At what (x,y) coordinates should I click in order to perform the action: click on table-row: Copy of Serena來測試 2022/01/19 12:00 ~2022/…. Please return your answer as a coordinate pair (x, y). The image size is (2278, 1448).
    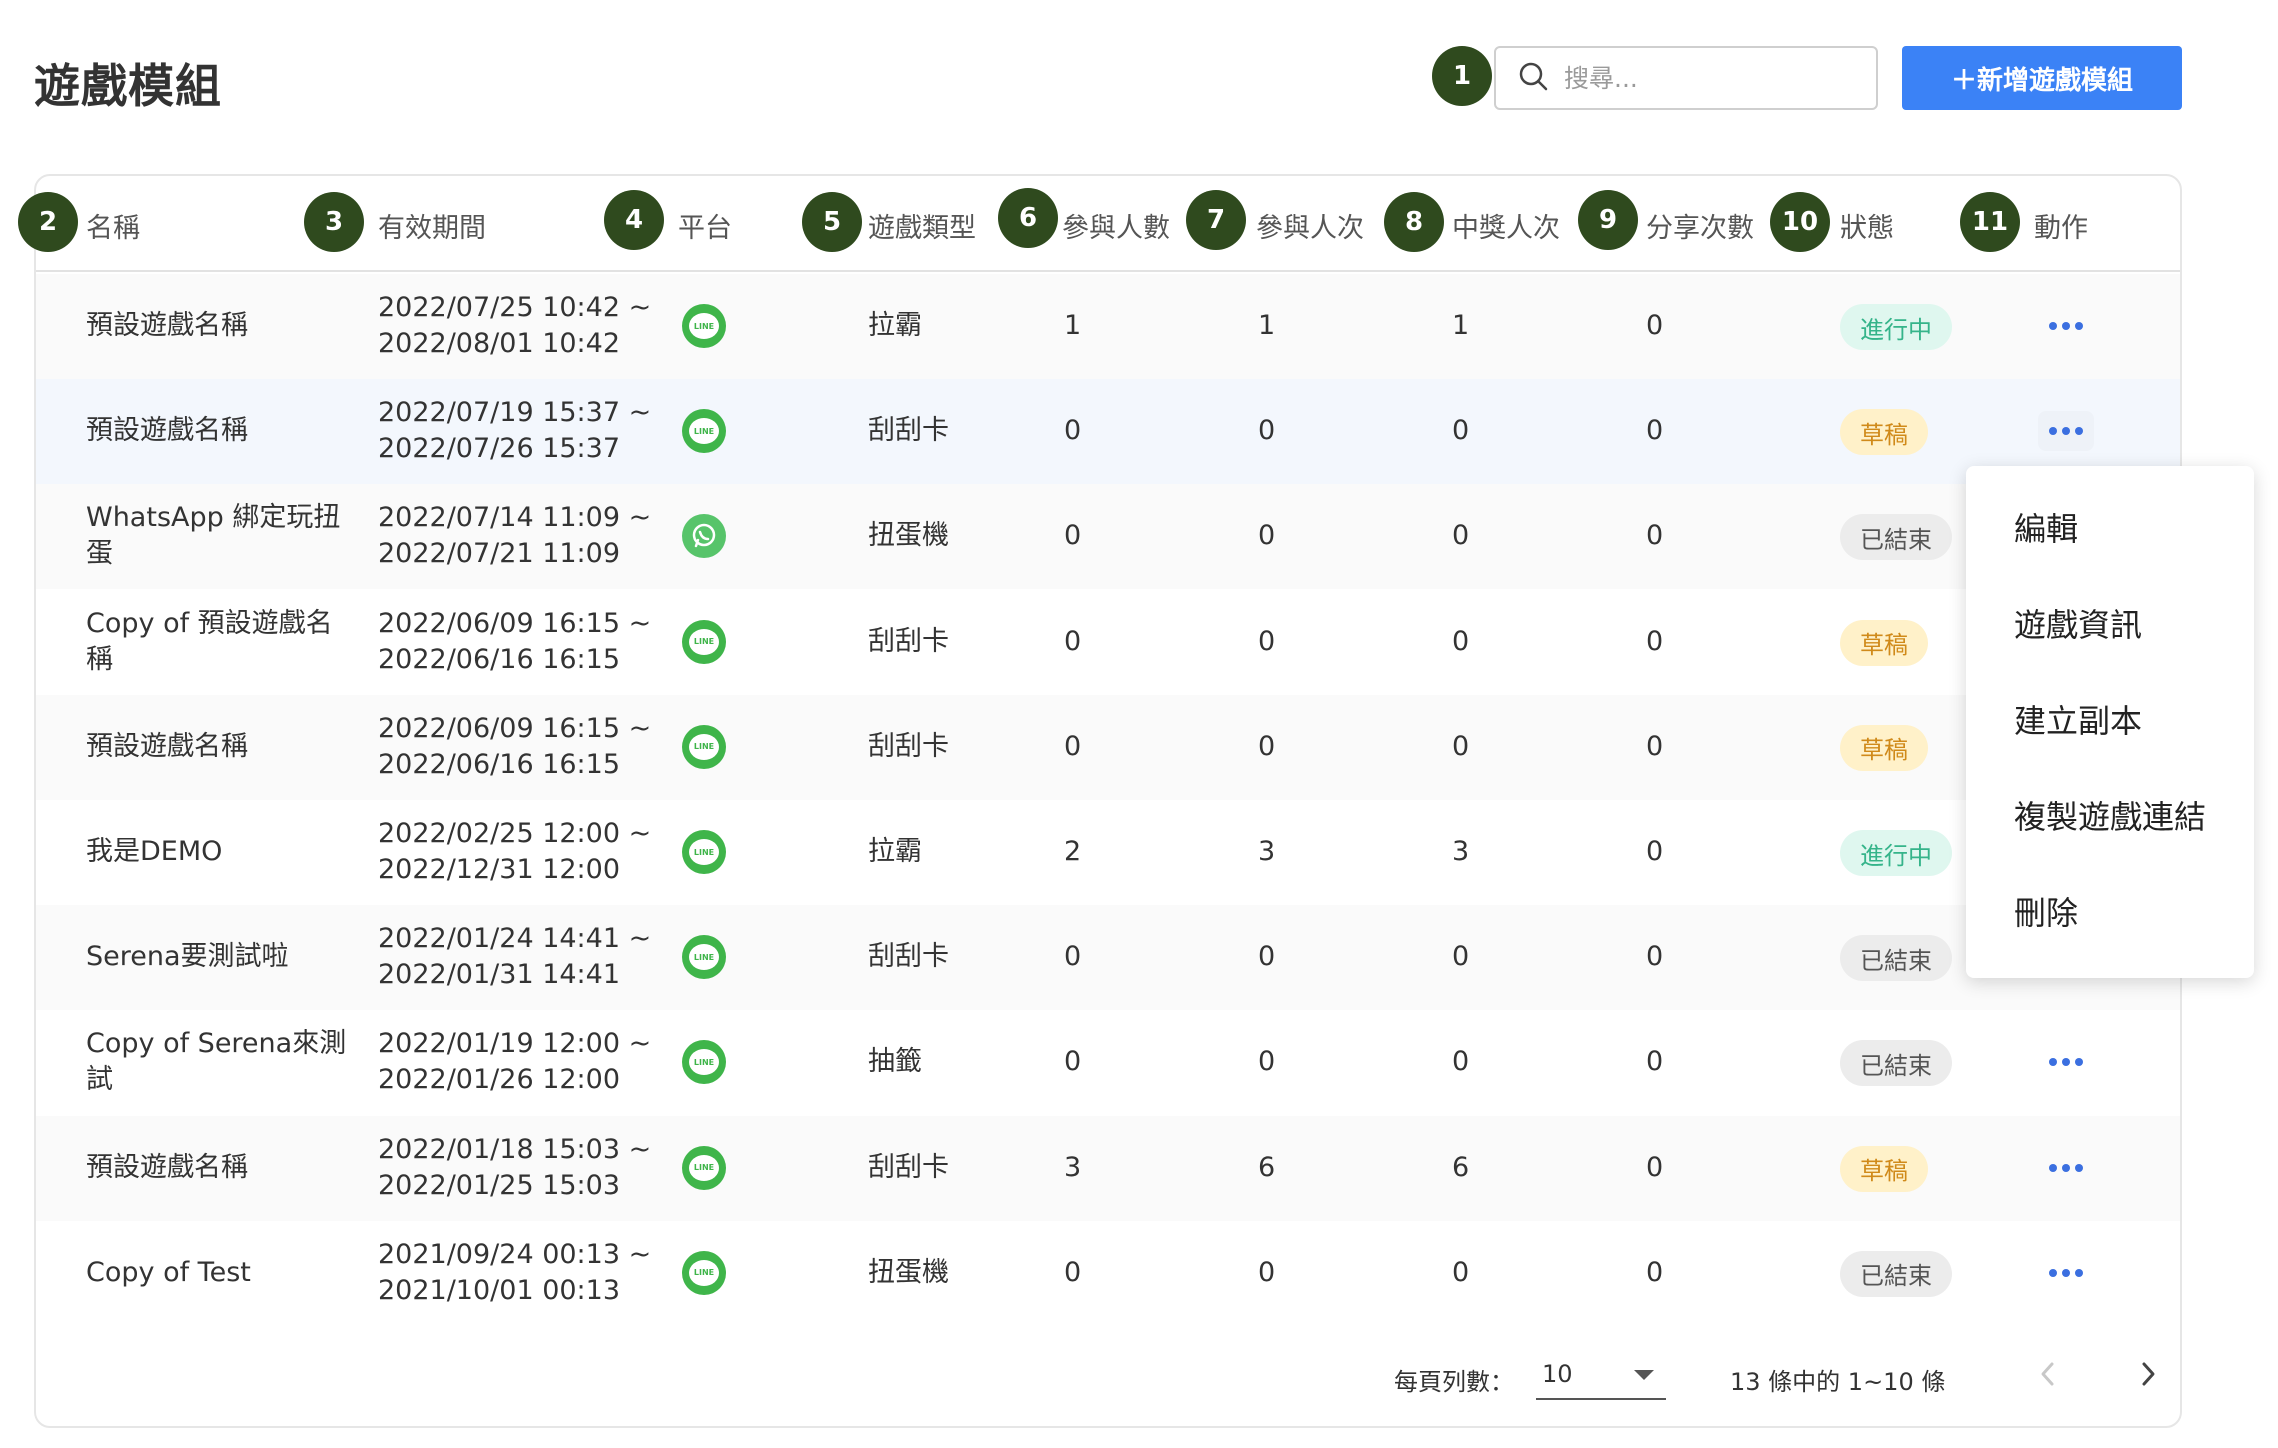
    Looking at the image, I should click on (1108, 1062).